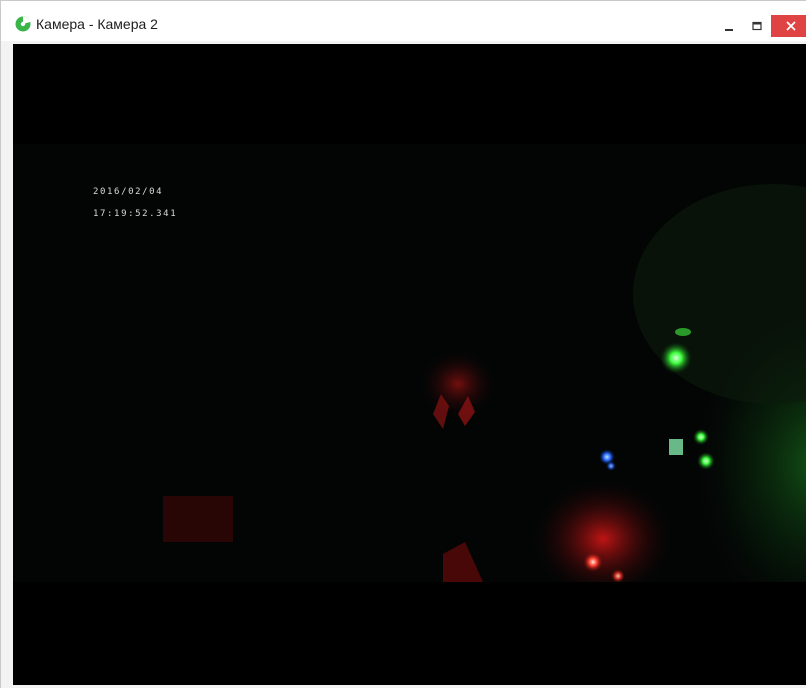  I want to click on close-icon, so click(791, 26).